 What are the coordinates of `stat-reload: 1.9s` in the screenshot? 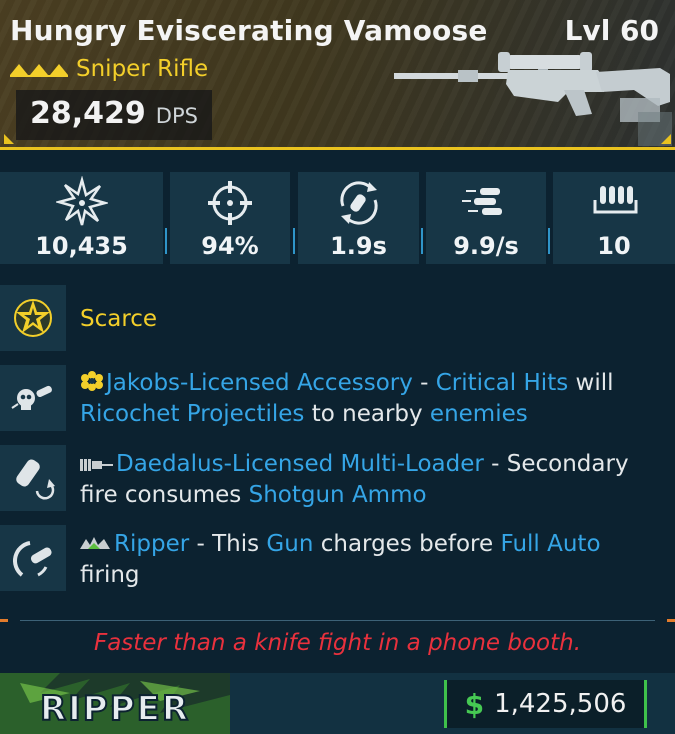 It's located at (358, 218).